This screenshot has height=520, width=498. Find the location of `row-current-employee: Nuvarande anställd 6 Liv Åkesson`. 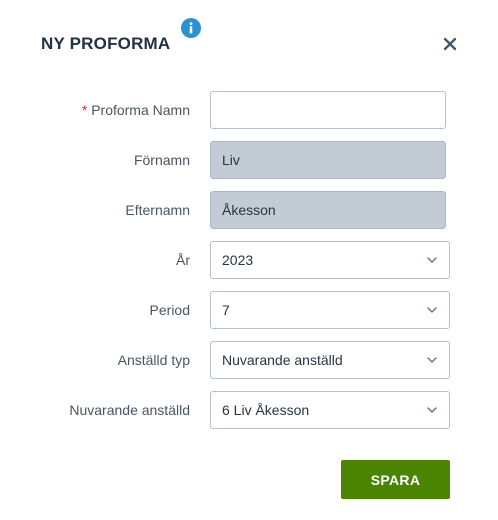

row-current-employee: Nuvarande anställd 6 Liv Åkesson is located at coordinates (249, 410).